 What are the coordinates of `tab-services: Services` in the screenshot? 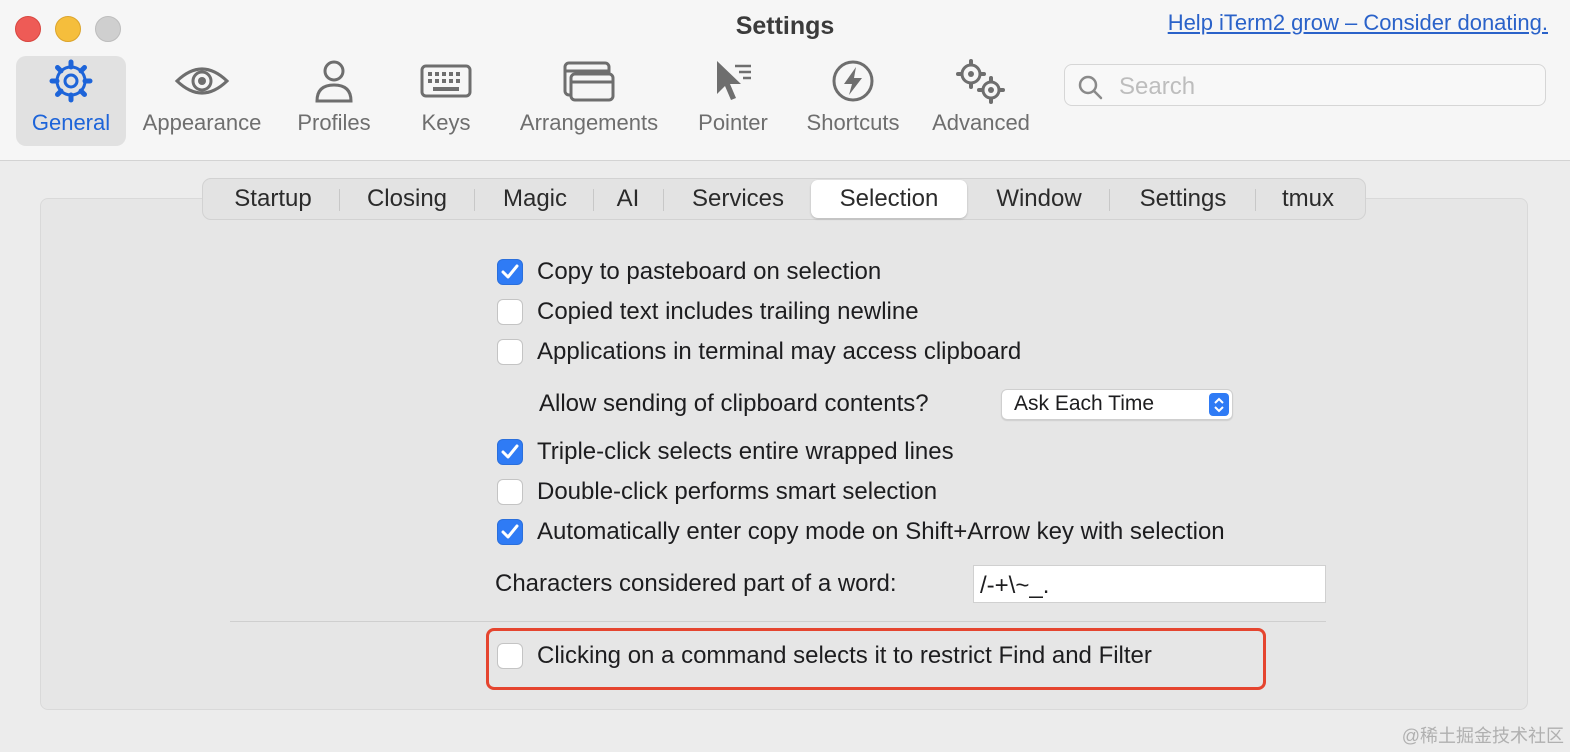 It's located at (738, 199).